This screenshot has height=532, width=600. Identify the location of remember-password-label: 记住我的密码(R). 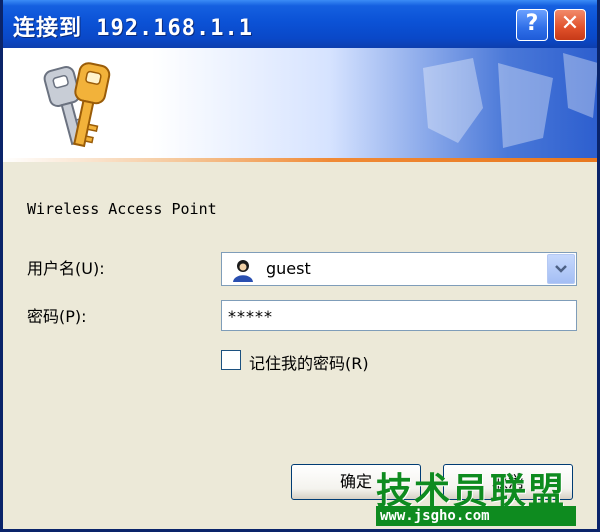
(309, 362).